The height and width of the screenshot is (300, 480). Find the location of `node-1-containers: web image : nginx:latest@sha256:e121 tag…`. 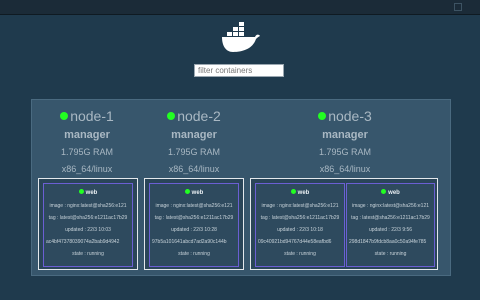

node-1-containers: web image : nginx:latest@sha256:e121 tag… is located at coordinates (88, 224).